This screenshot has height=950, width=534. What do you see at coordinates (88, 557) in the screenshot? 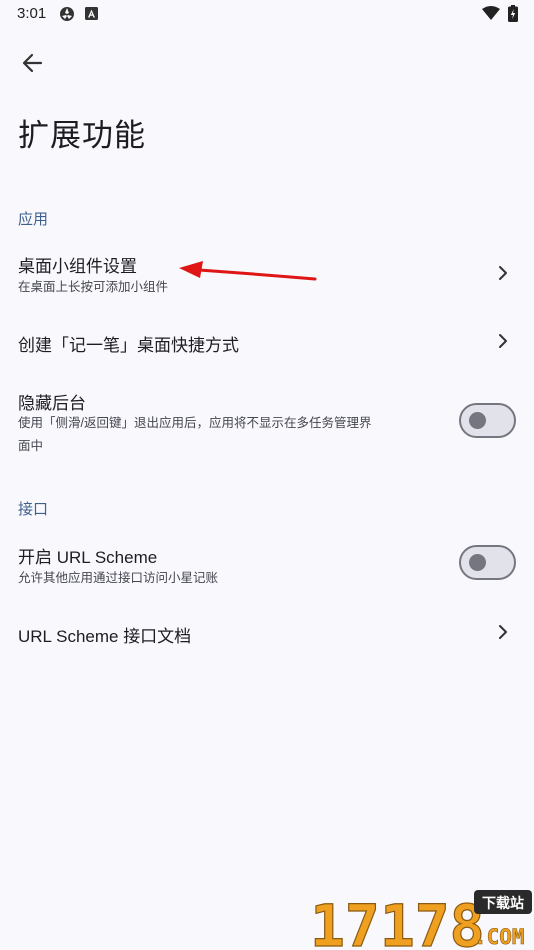
I see `row-title: 开启 URL Scheme` at bounding box center [88, 557].